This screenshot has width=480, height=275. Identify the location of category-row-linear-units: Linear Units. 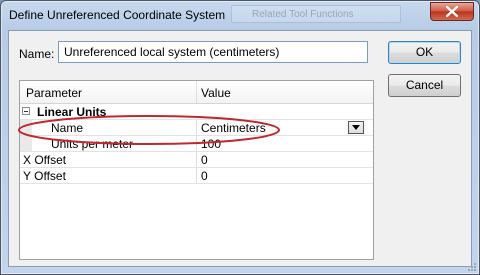
(196, 112).